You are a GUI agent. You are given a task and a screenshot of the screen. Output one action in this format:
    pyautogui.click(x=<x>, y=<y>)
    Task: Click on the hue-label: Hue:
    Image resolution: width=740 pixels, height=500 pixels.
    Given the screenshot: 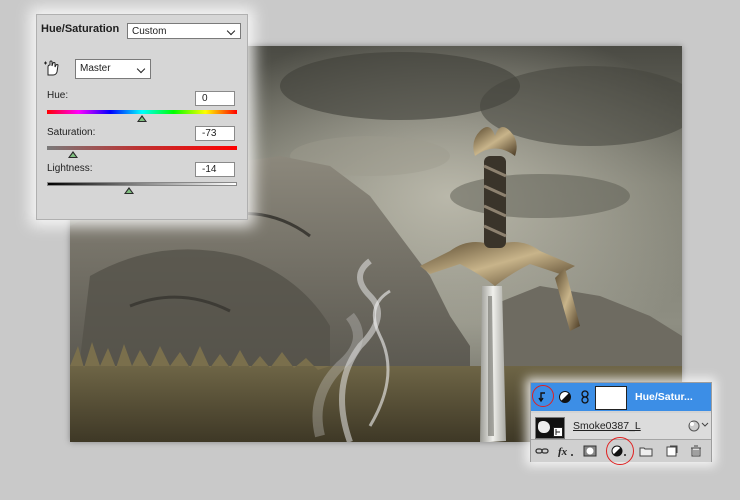 What is the action you would take?
    pyautogui.click(x=58, y=95)
    